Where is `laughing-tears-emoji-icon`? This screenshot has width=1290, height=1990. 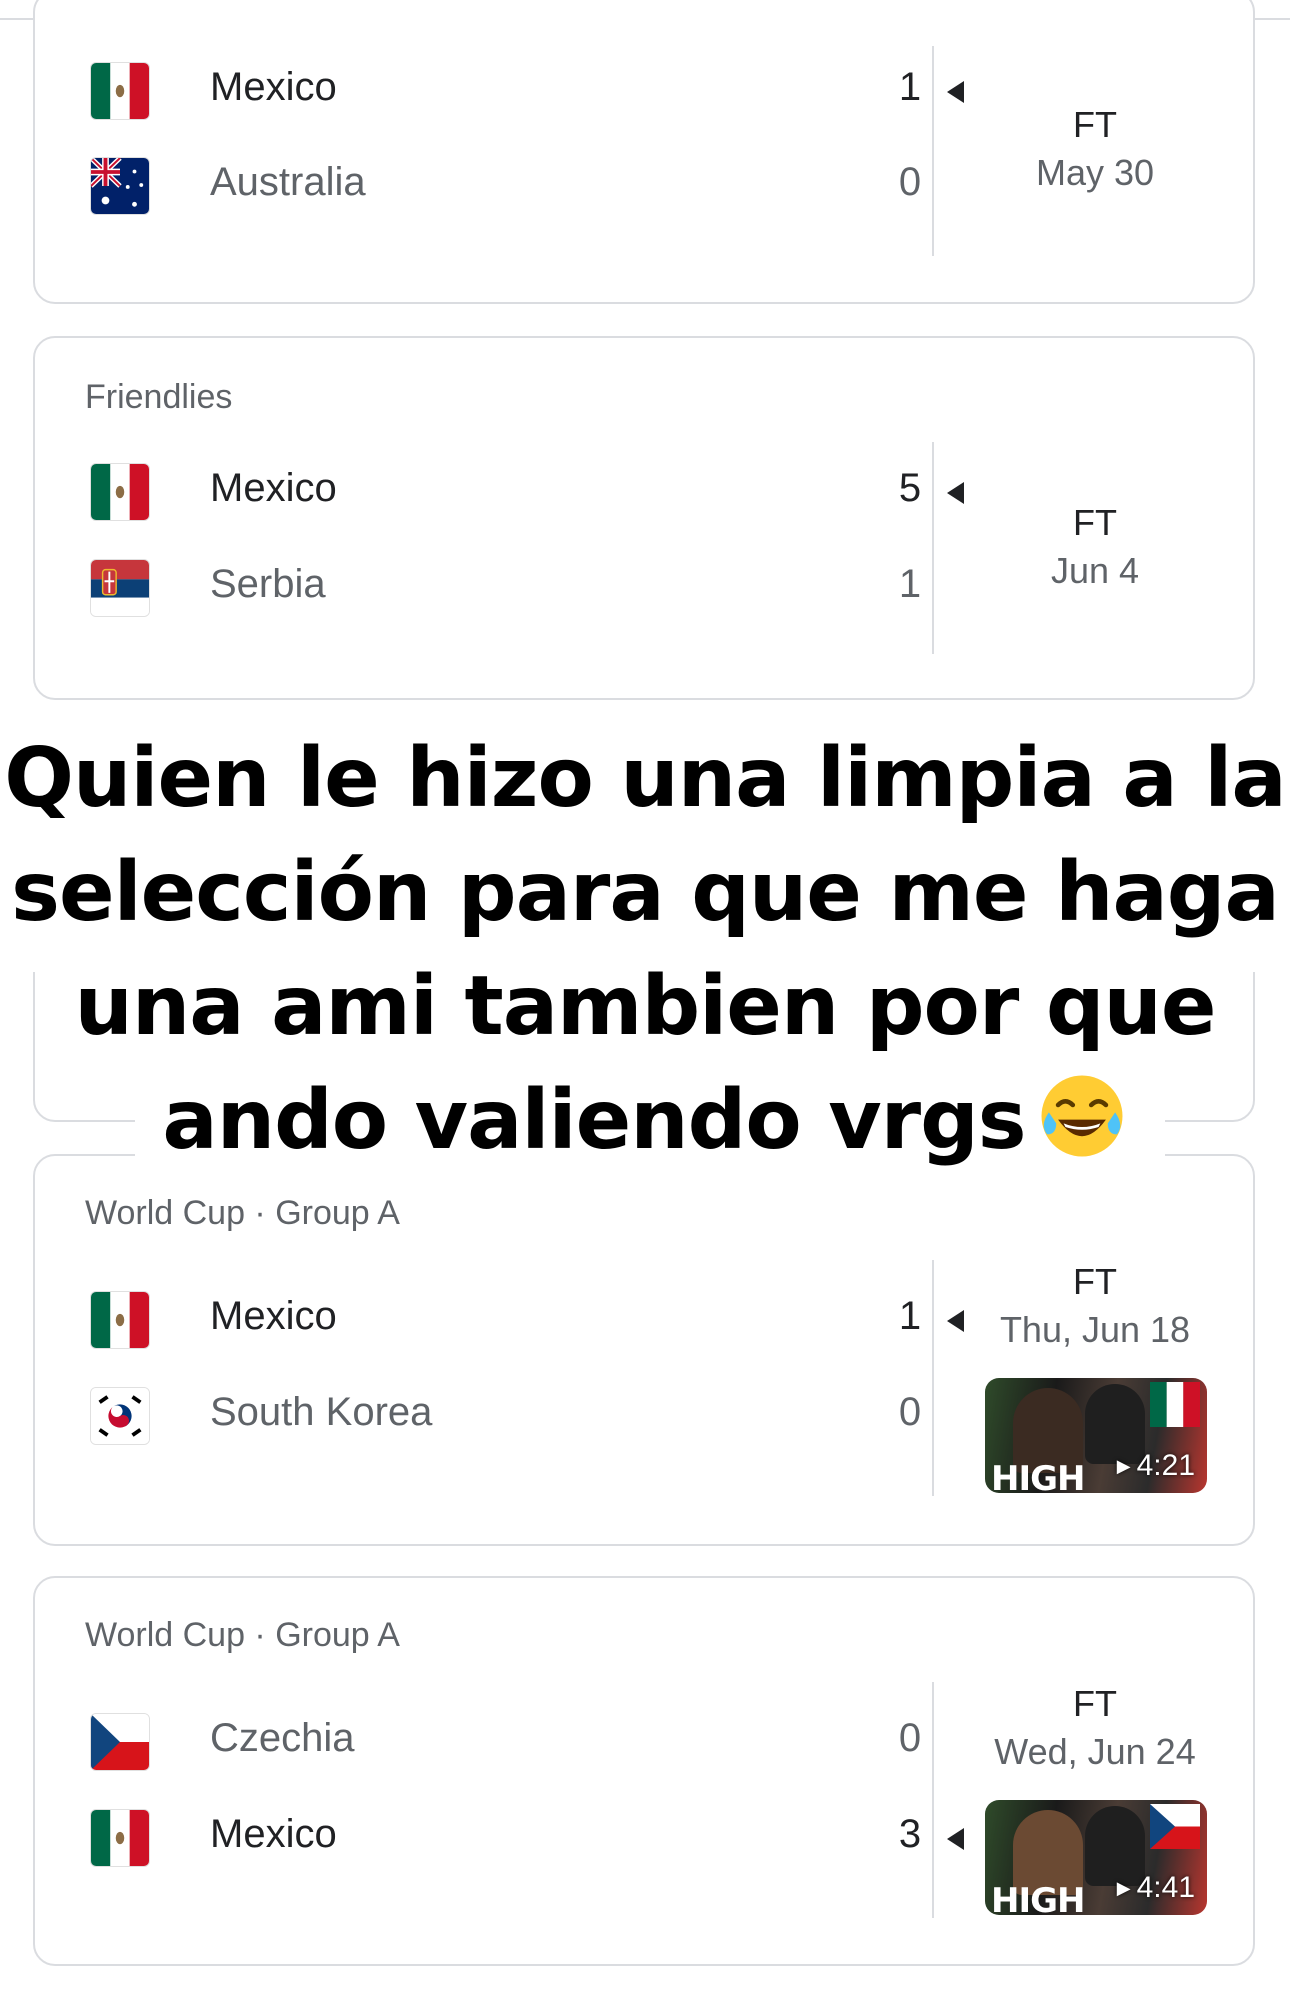 laughing-tears-emoji-icon is located at coordinates (1082, 1116).